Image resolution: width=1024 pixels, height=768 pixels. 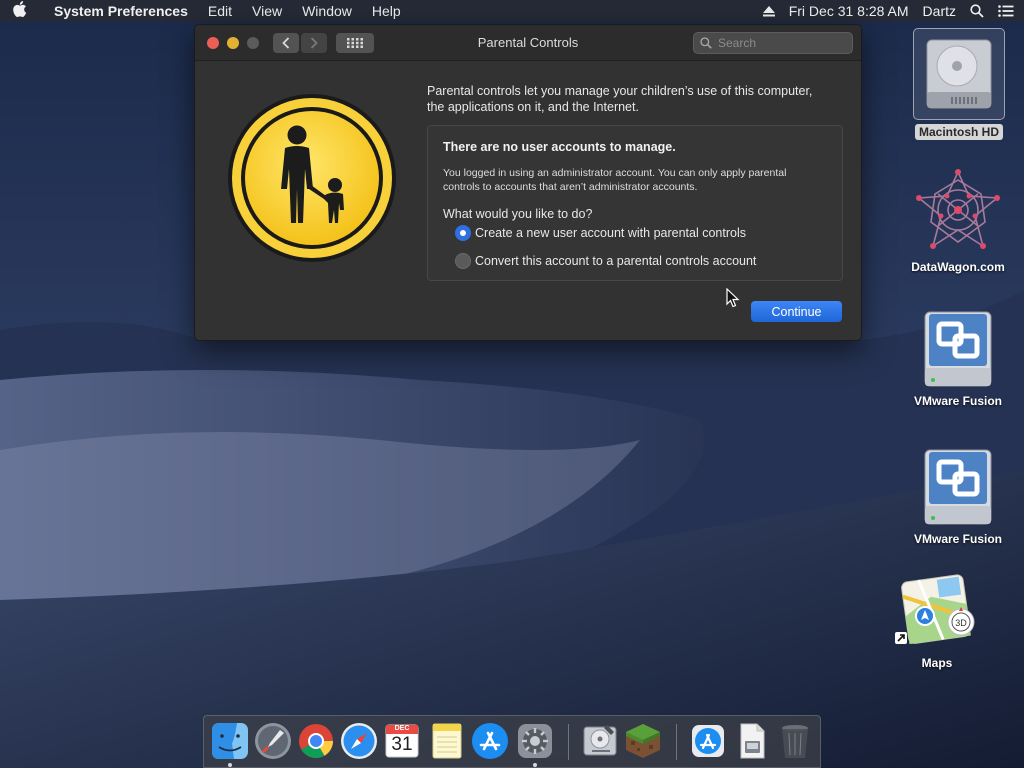 I want to click on desktop-icon-label: Macintosh HD, so click(x=958, y=132).